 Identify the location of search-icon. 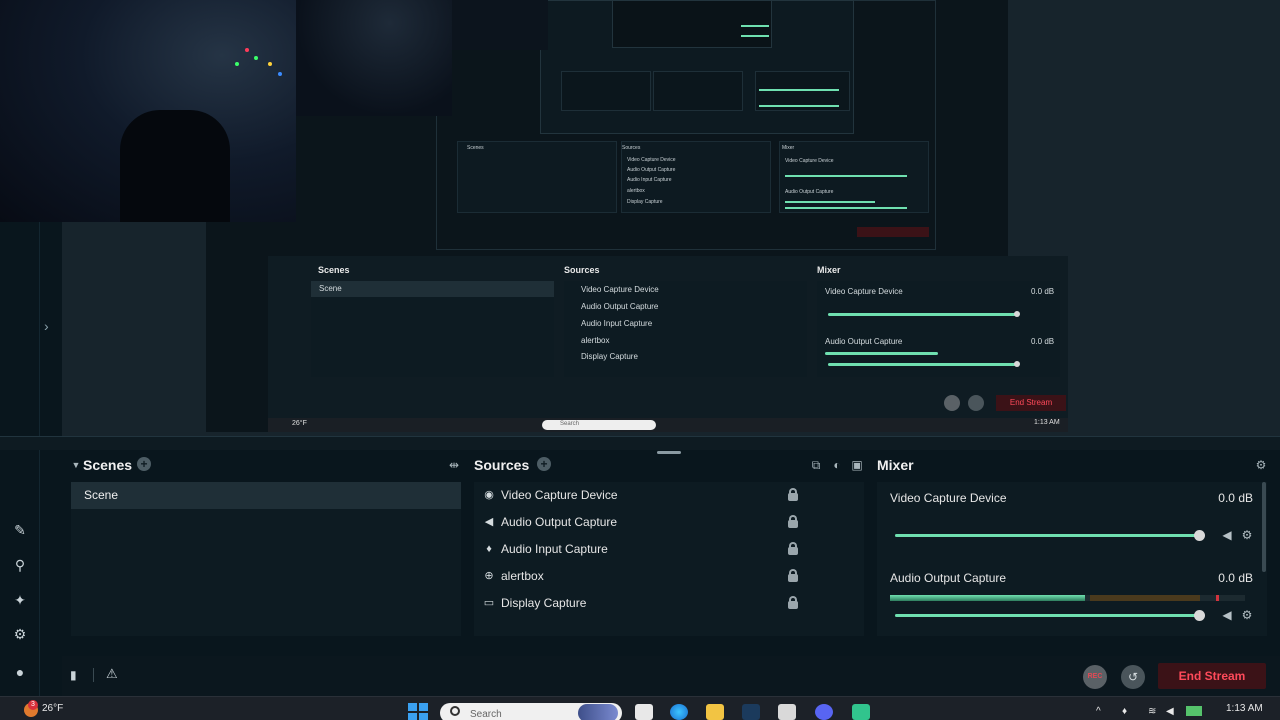
(455, 711).